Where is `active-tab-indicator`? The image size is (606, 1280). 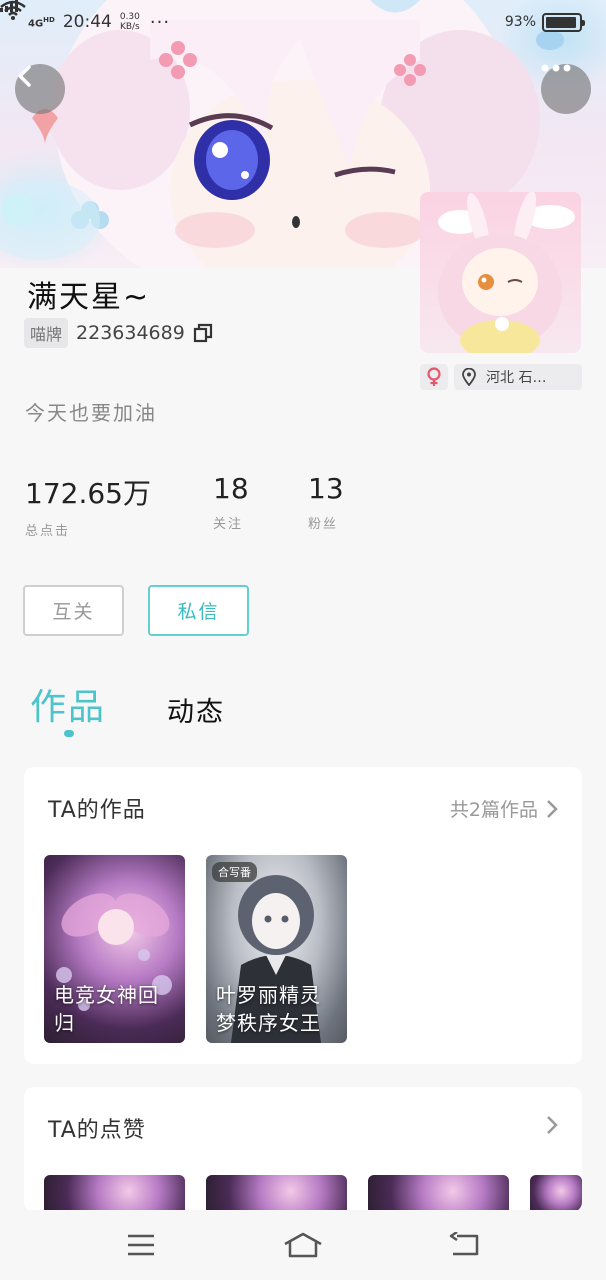 active-tab-indicator is located at coordinates (69, 733).